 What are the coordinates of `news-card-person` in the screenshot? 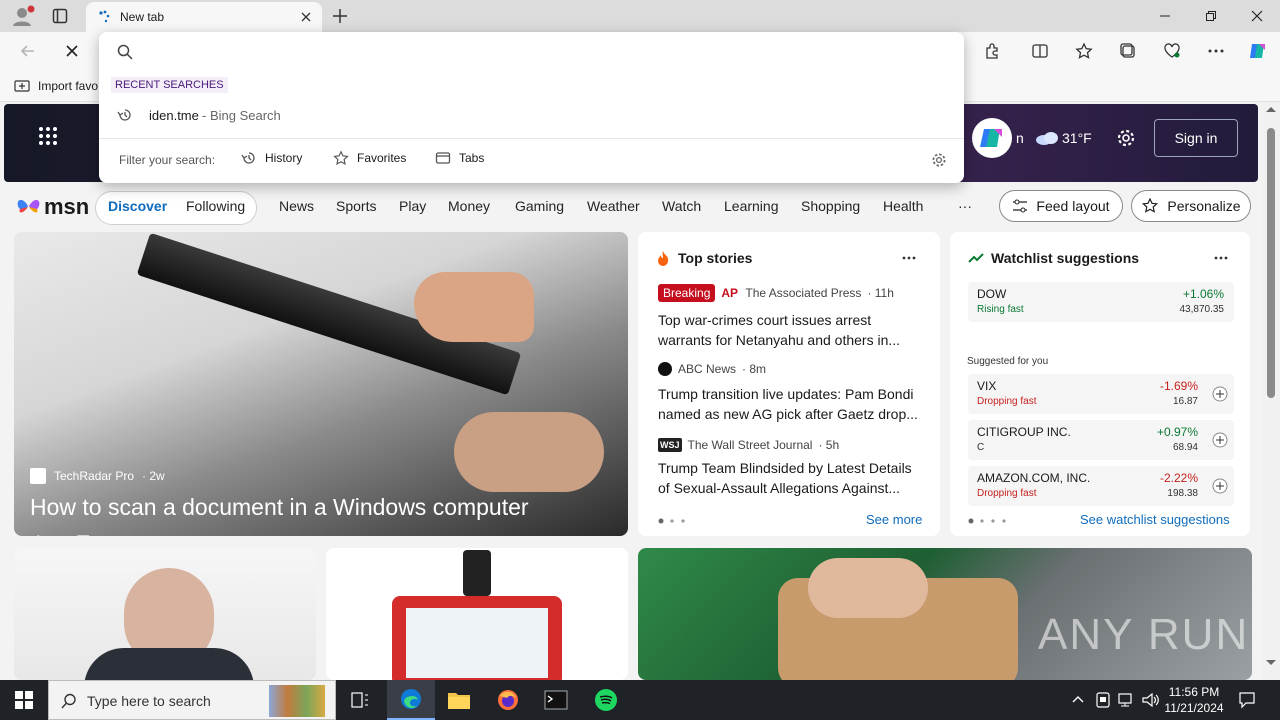 It's located at (165, 614).